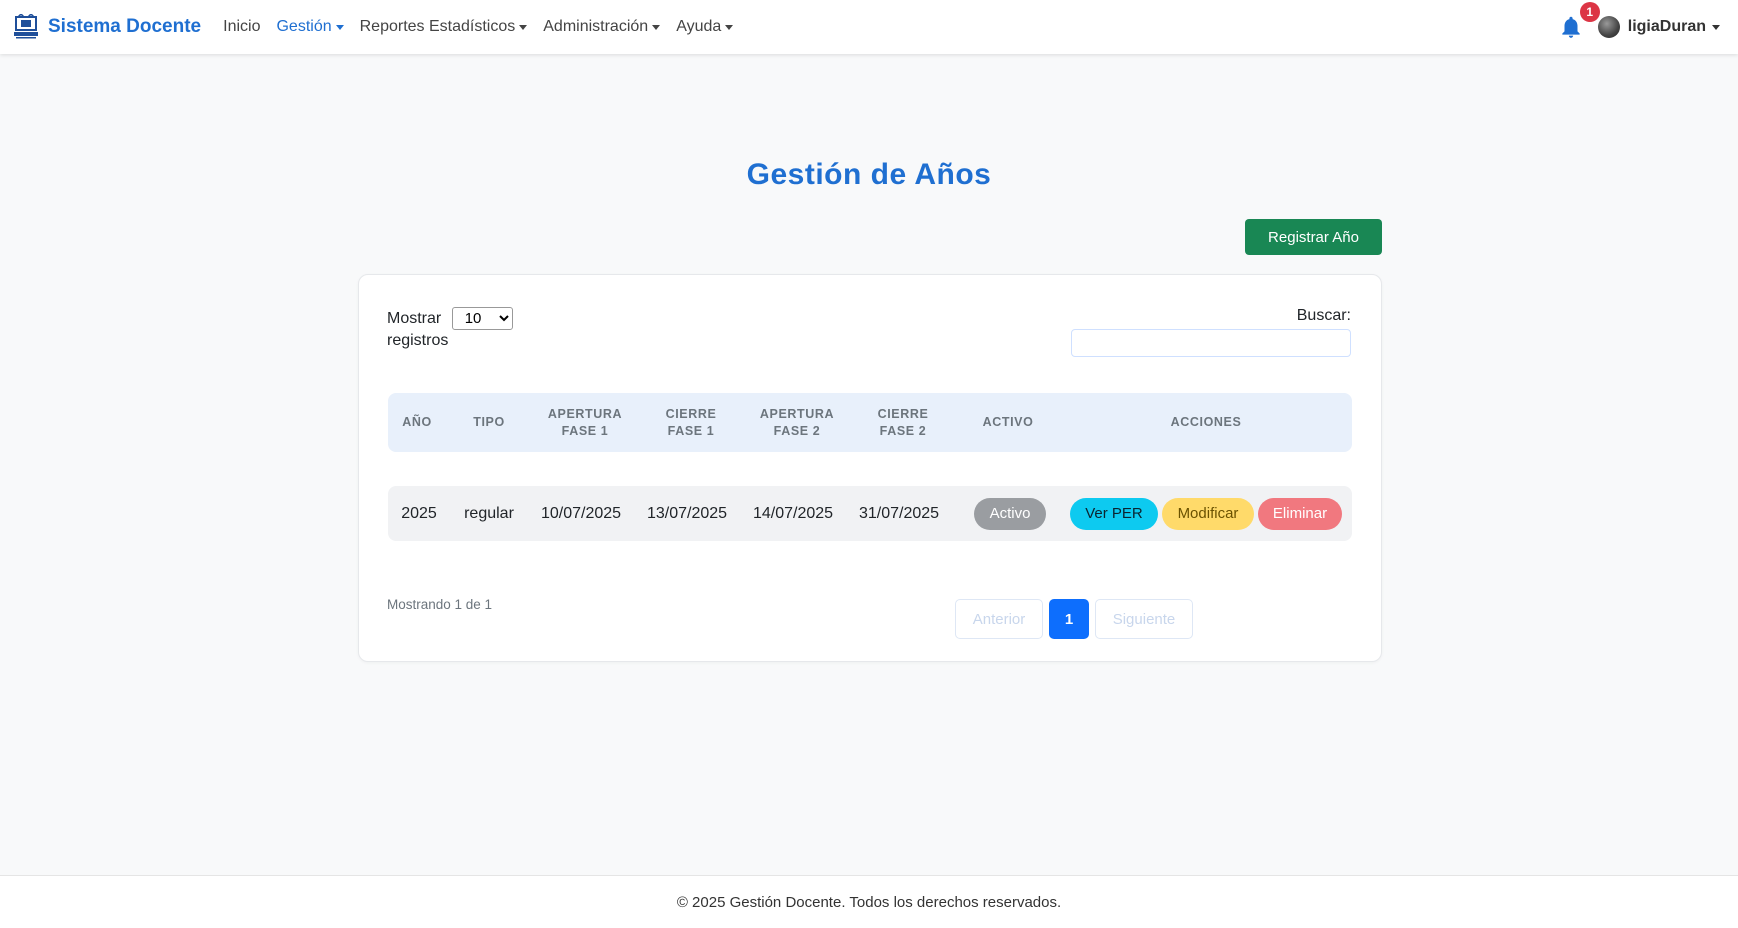 The width and height of the screenshot is (1738, 928). Describe the element at coordinates (691, 422) in the screenshot. I see `column-header-cierre-fase1: CIERRE FASE 1` at that location.